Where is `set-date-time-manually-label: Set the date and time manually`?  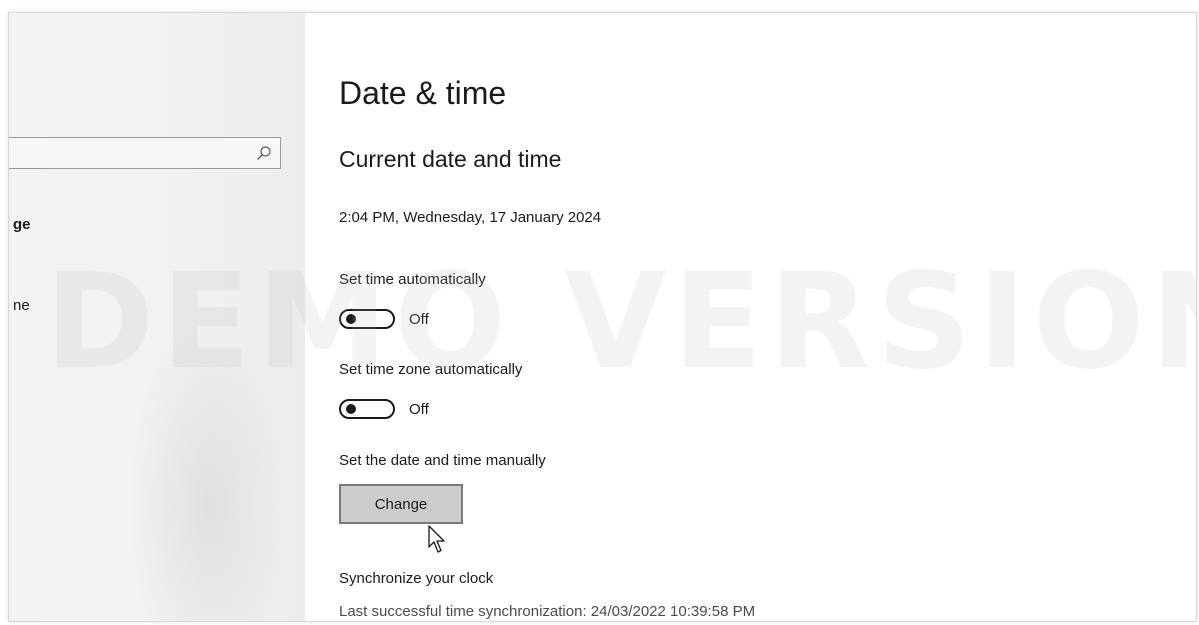
set-date-time-manually-label: Set the date and time manually is located at coordinates (442, 460).